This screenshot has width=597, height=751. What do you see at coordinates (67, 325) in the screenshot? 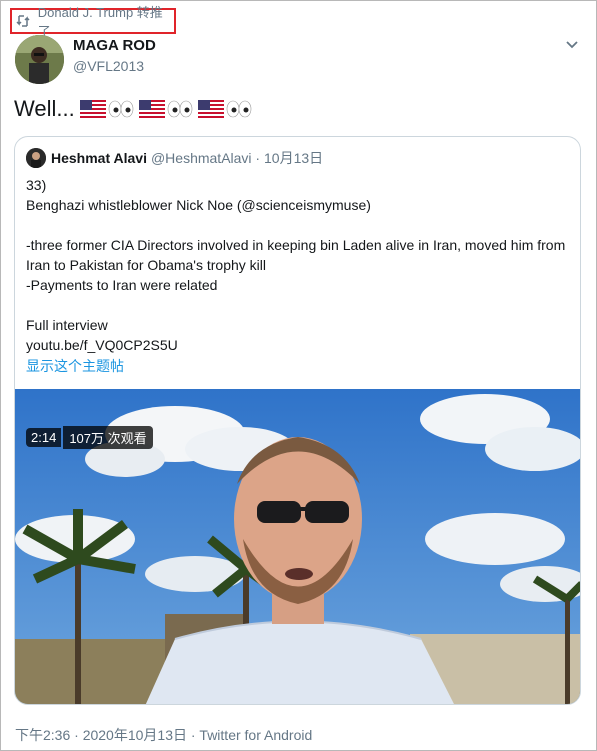
I see `quoted-line: Full interview` at bounding box center [67, 325].